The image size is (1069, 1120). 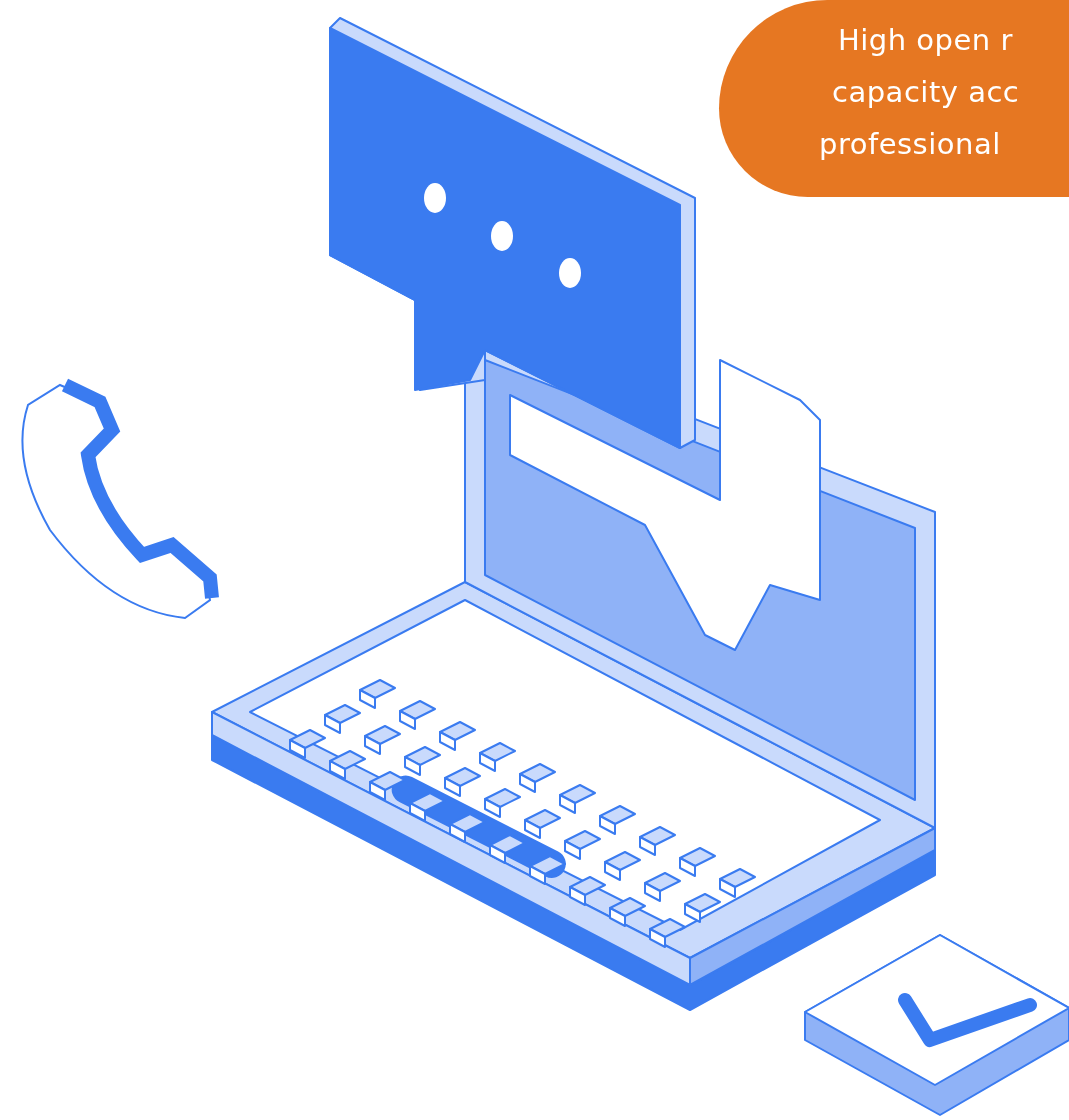 What do you see at coordinates (925, 40) in the screenshot?
I see `callout-text: High open r` at bounding box center [925, 40].